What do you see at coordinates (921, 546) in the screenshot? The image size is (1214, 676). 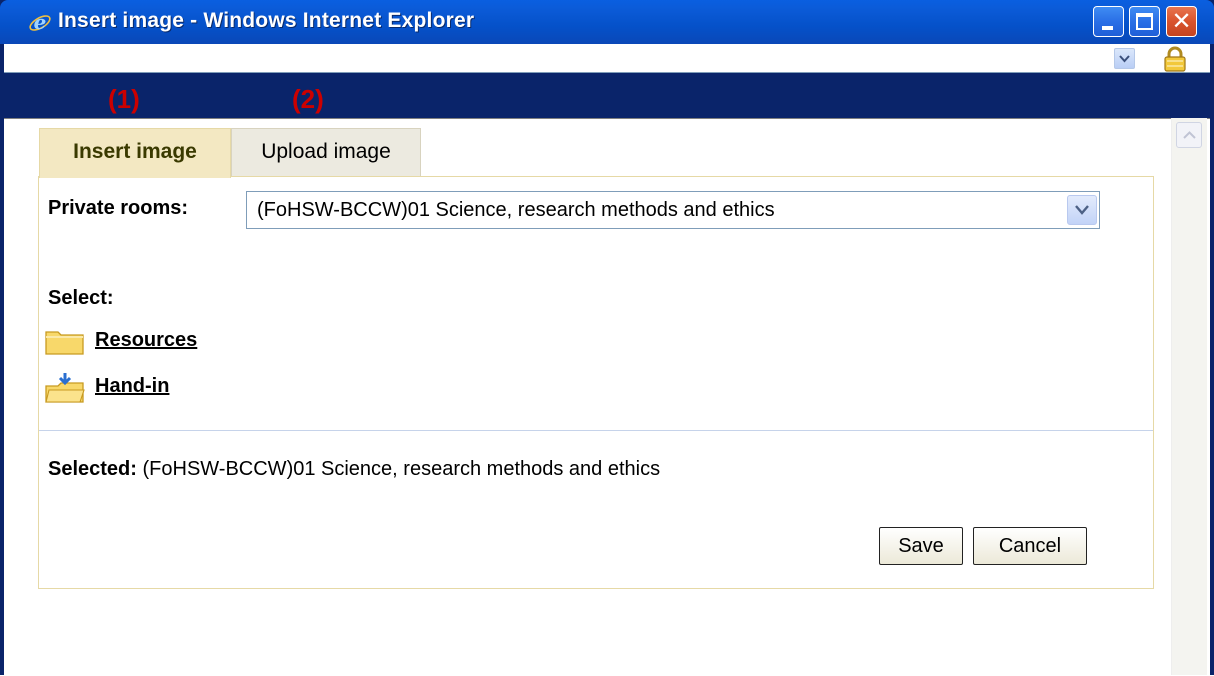 I see `save-button: Save` at bounding box center [921, 546].